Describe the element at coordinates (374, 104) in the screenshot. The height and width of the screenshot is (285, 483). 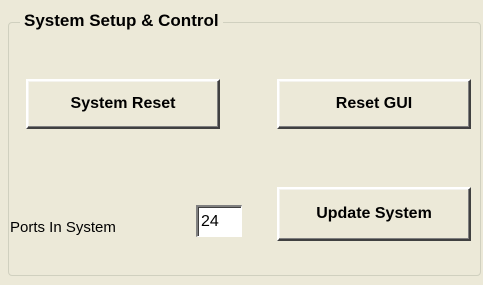
I see `reset-gui-button: Reset GUI` at that location.